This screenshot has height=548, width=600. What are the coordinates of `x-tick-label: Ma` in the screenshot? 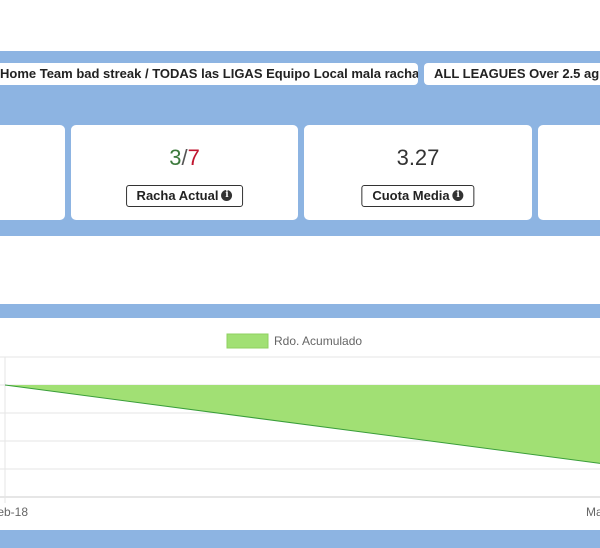 It's located at (593, 512).